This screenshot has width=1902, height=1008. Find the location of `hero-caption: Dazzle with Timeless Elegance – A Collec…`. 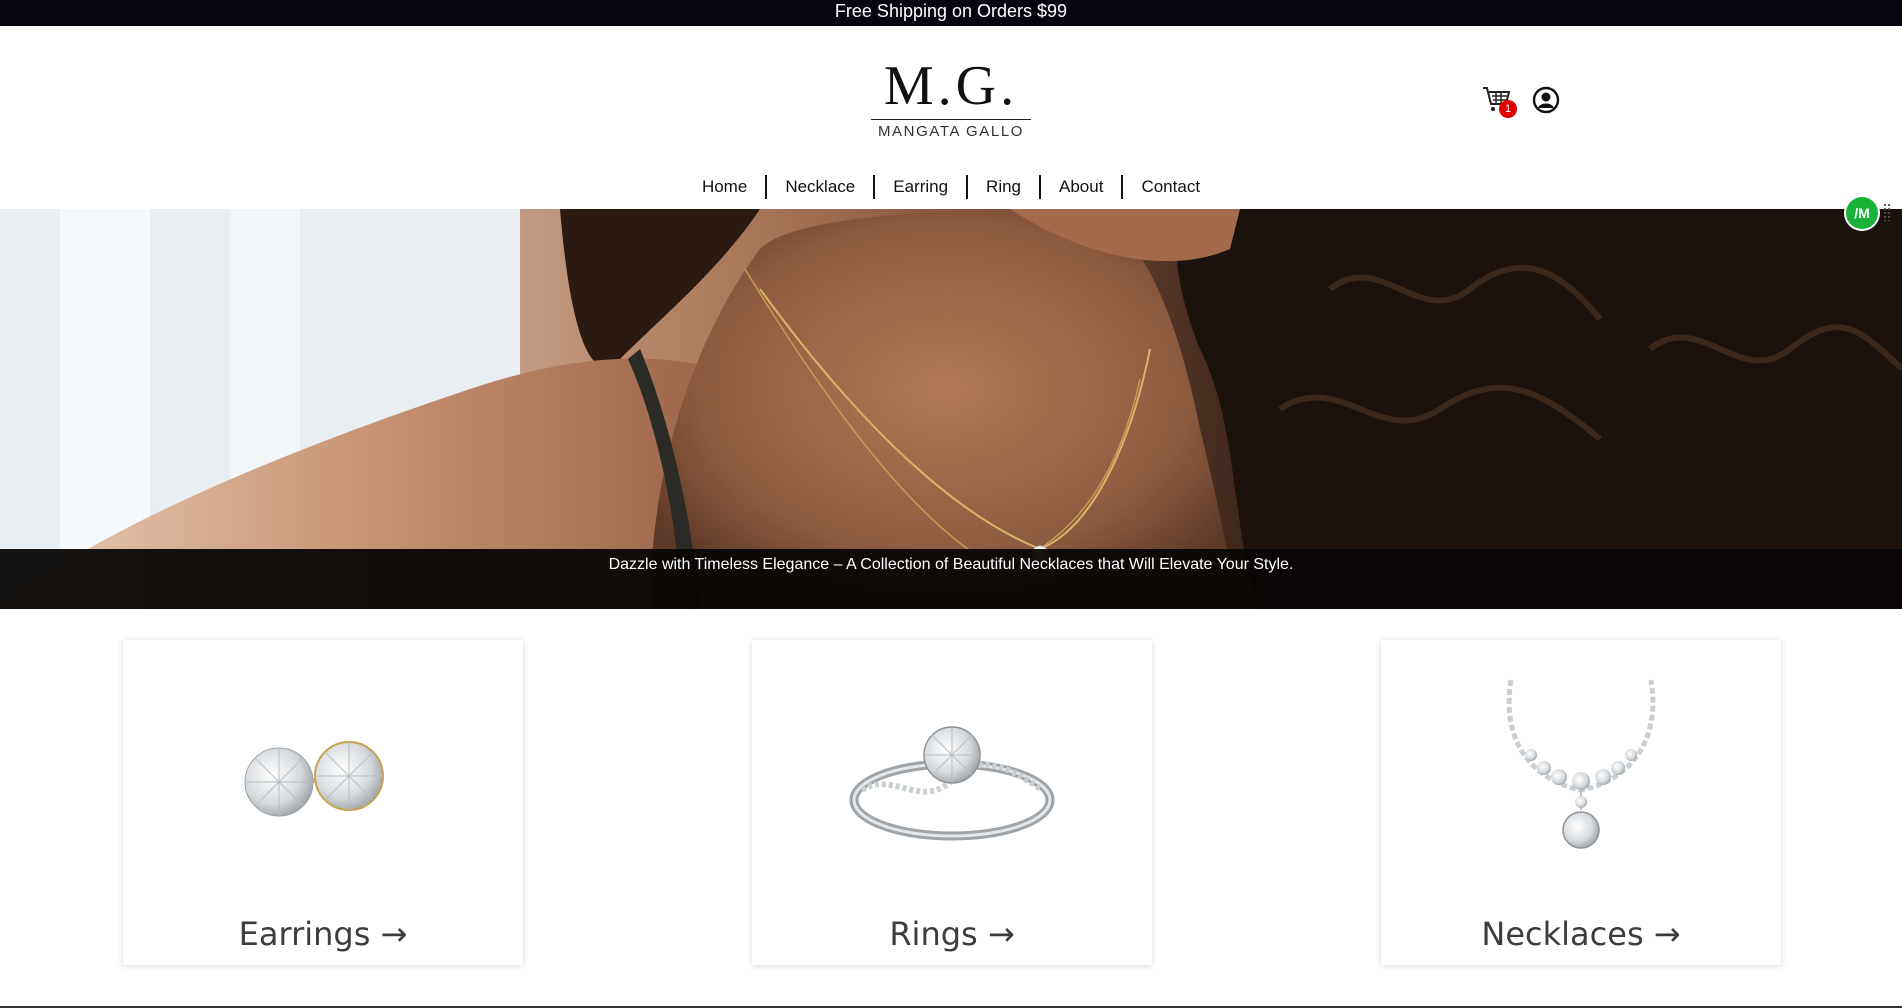

hero-caption: Dazzle with Timeless Elegance – A Collec… is located at coordinates (951, 579).